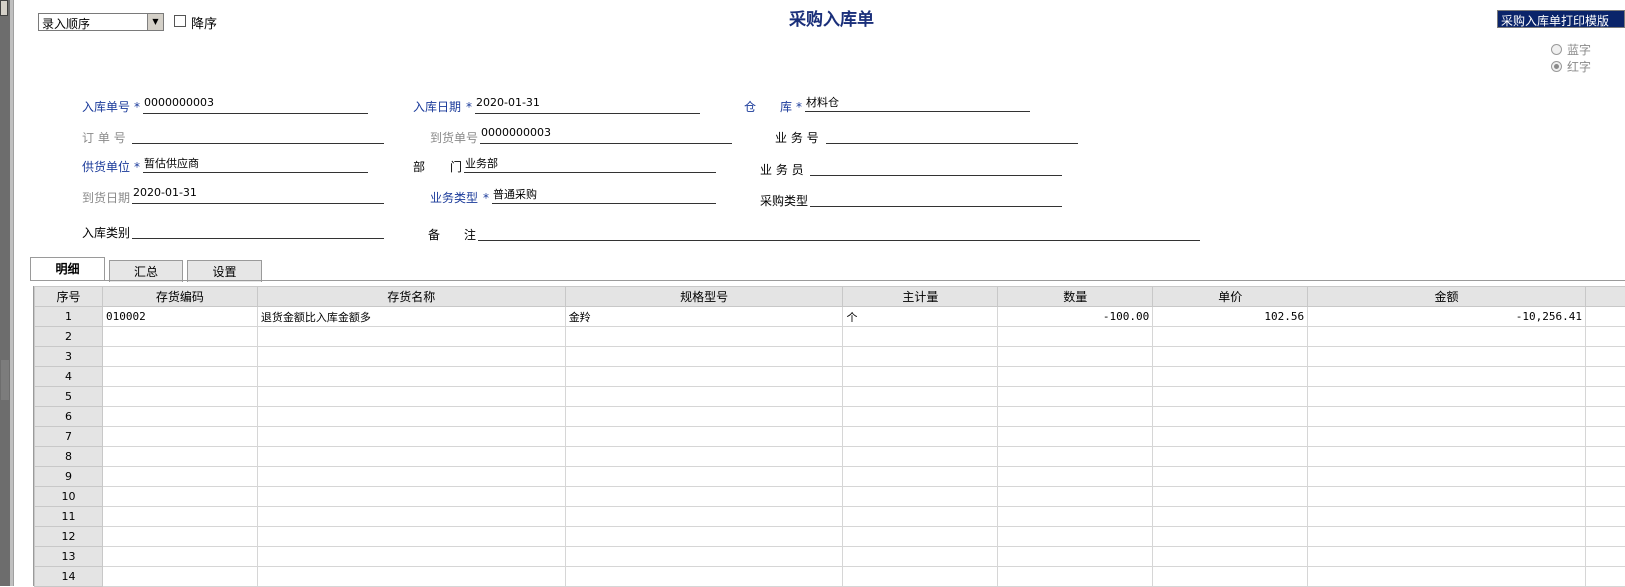  I want to click on table-row: 9, so click(830, 477).